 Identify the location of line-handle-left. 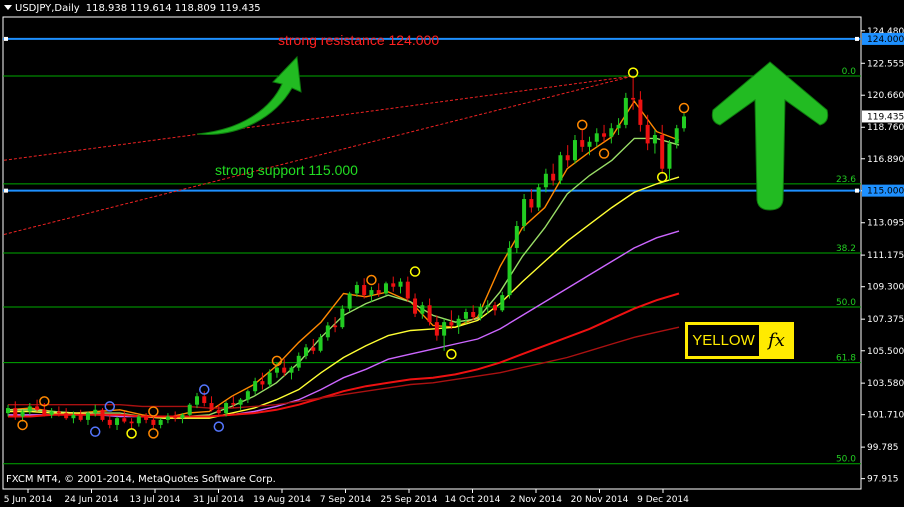
(6, 190).